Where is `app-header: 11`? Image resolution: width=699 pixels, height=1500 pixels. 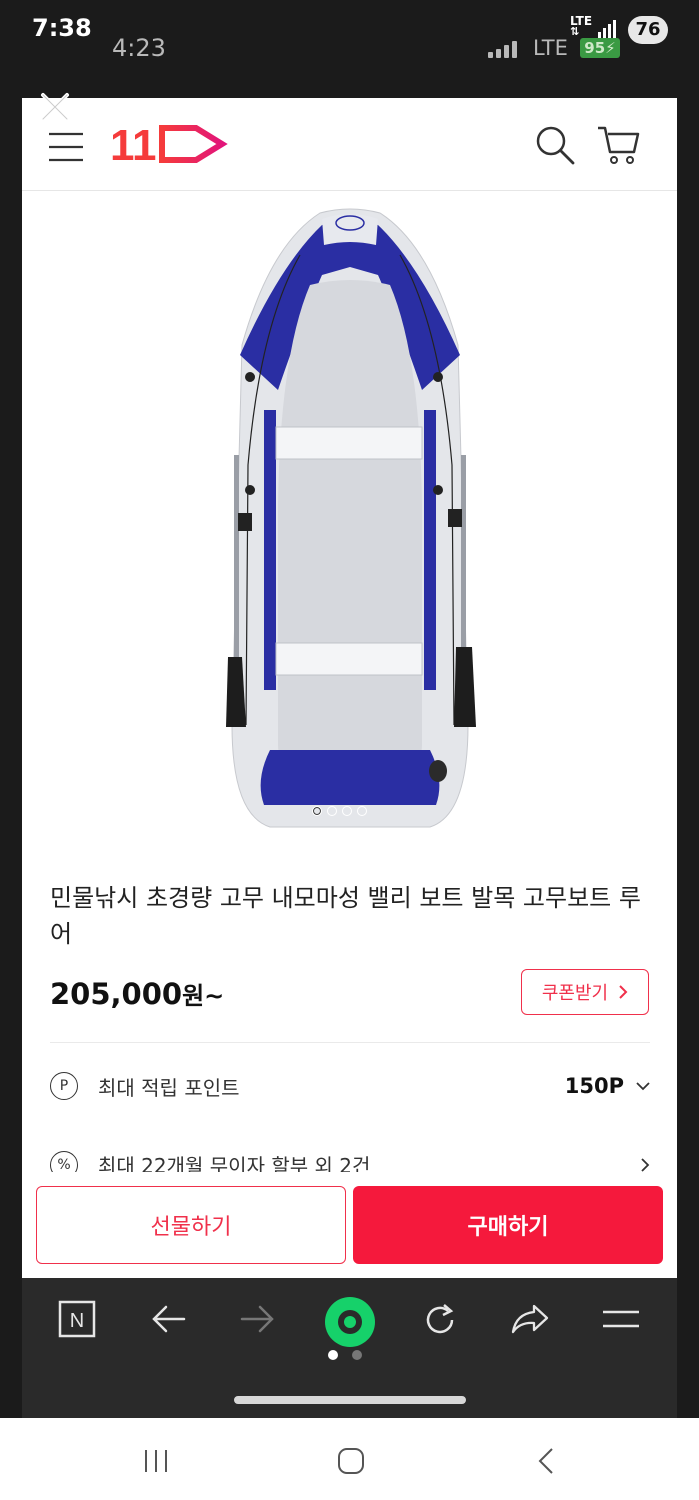 app-header: 11 is located at coordinates (349, 142).